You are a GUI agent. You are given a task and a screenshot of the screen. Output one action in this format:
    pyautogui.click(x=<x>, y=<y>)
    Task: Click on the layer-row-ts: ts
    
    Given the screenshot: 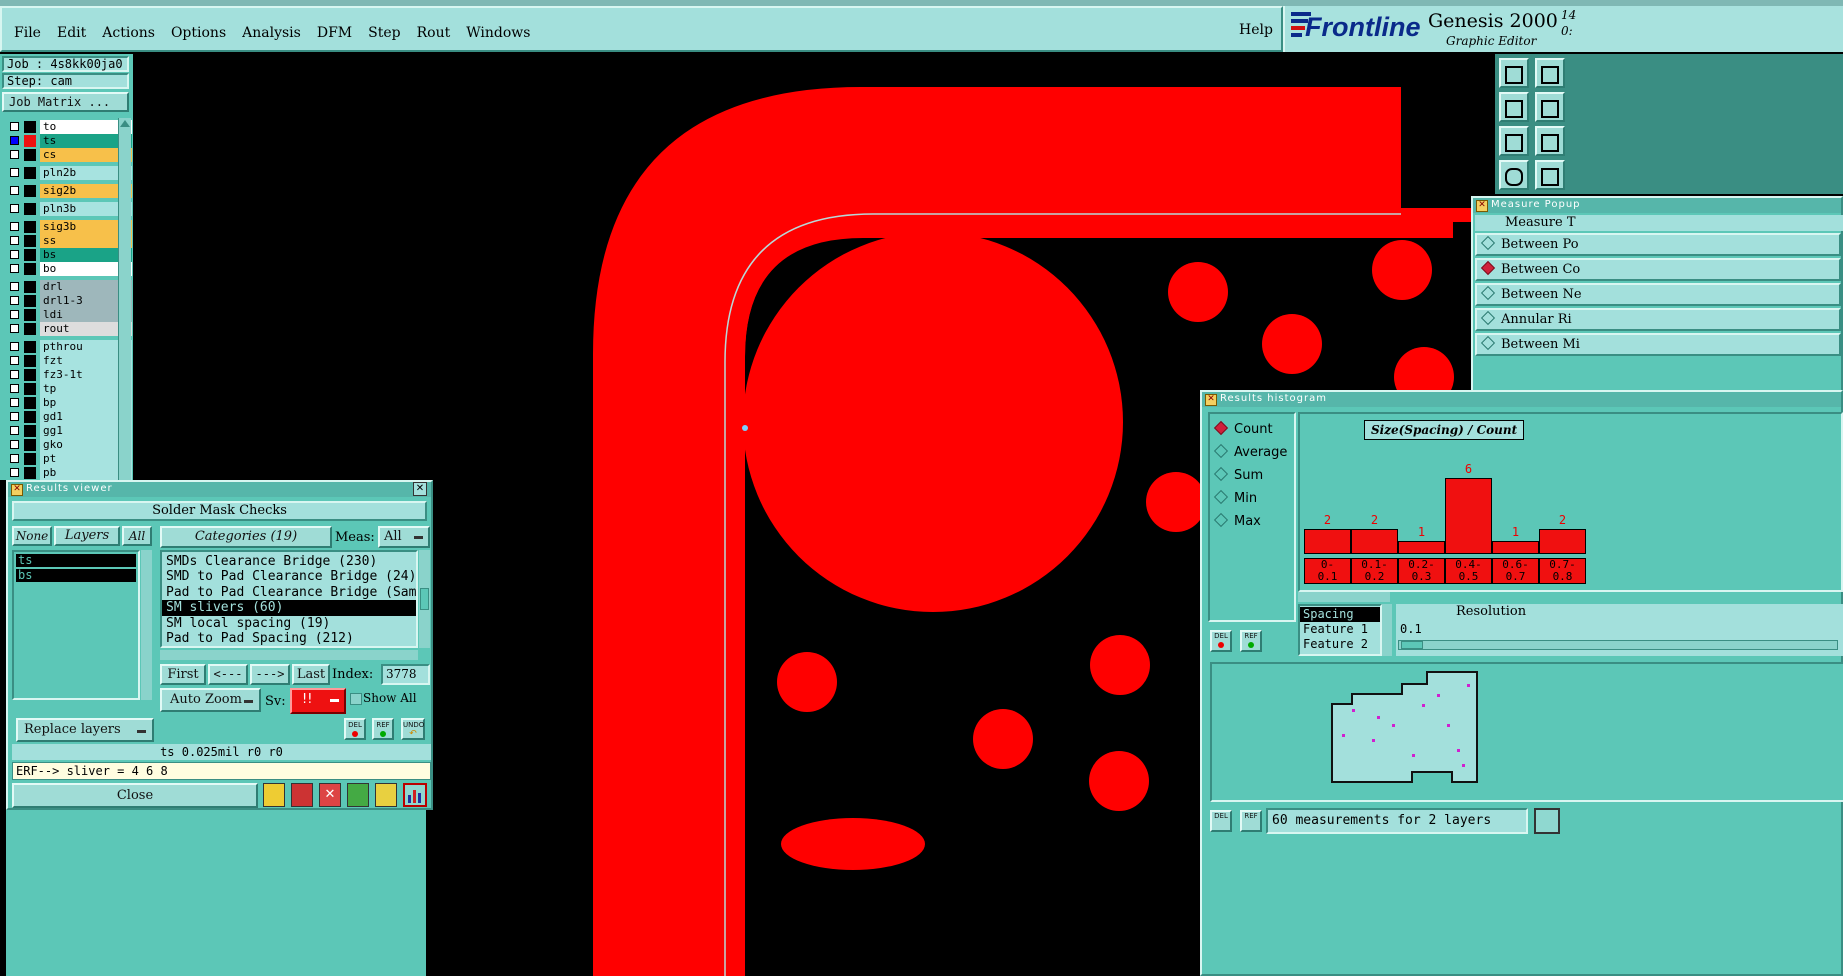 What is the action you would take?
    pyautogui.click(x=70, y=141)
    